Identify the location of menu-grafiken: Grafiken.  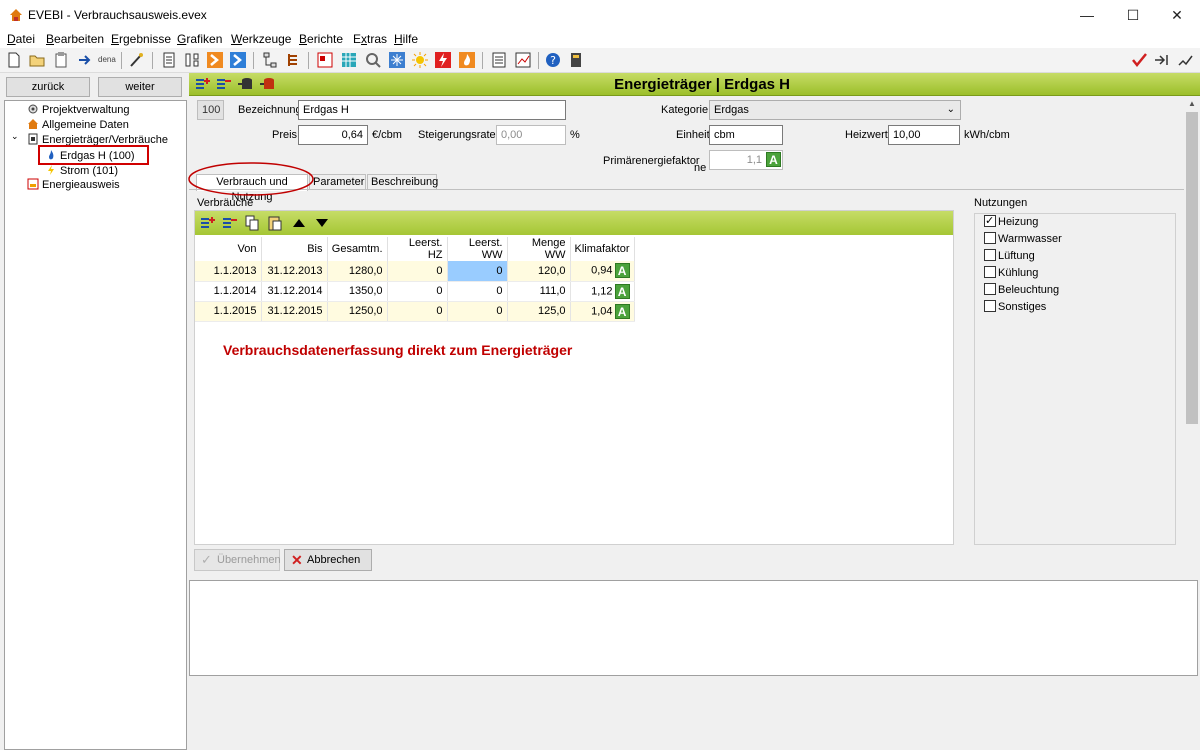
(199, 39).